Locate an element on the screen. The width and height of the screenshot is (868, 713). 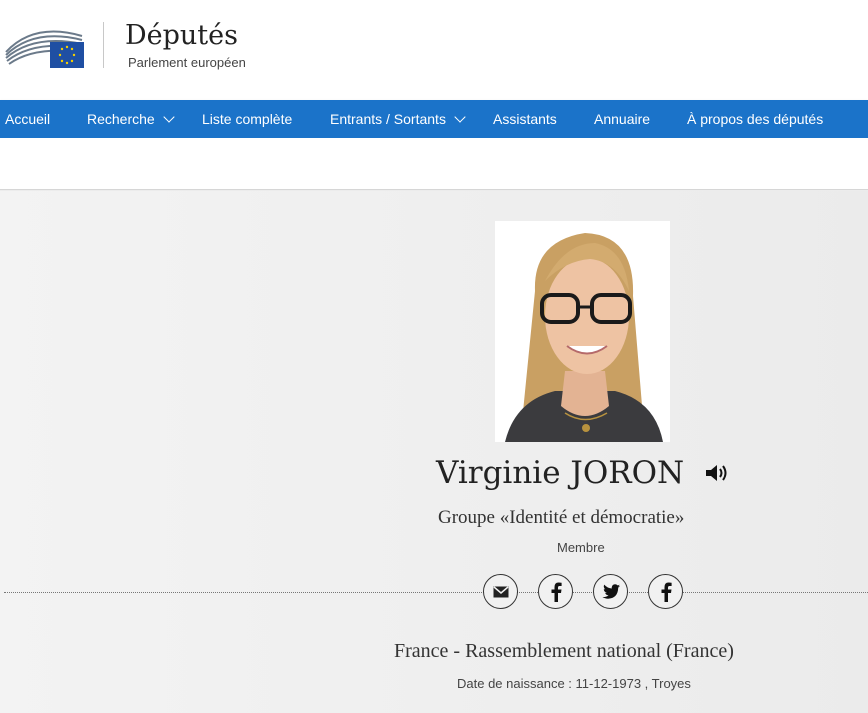
email-icon is located at coordinates (500, 591).